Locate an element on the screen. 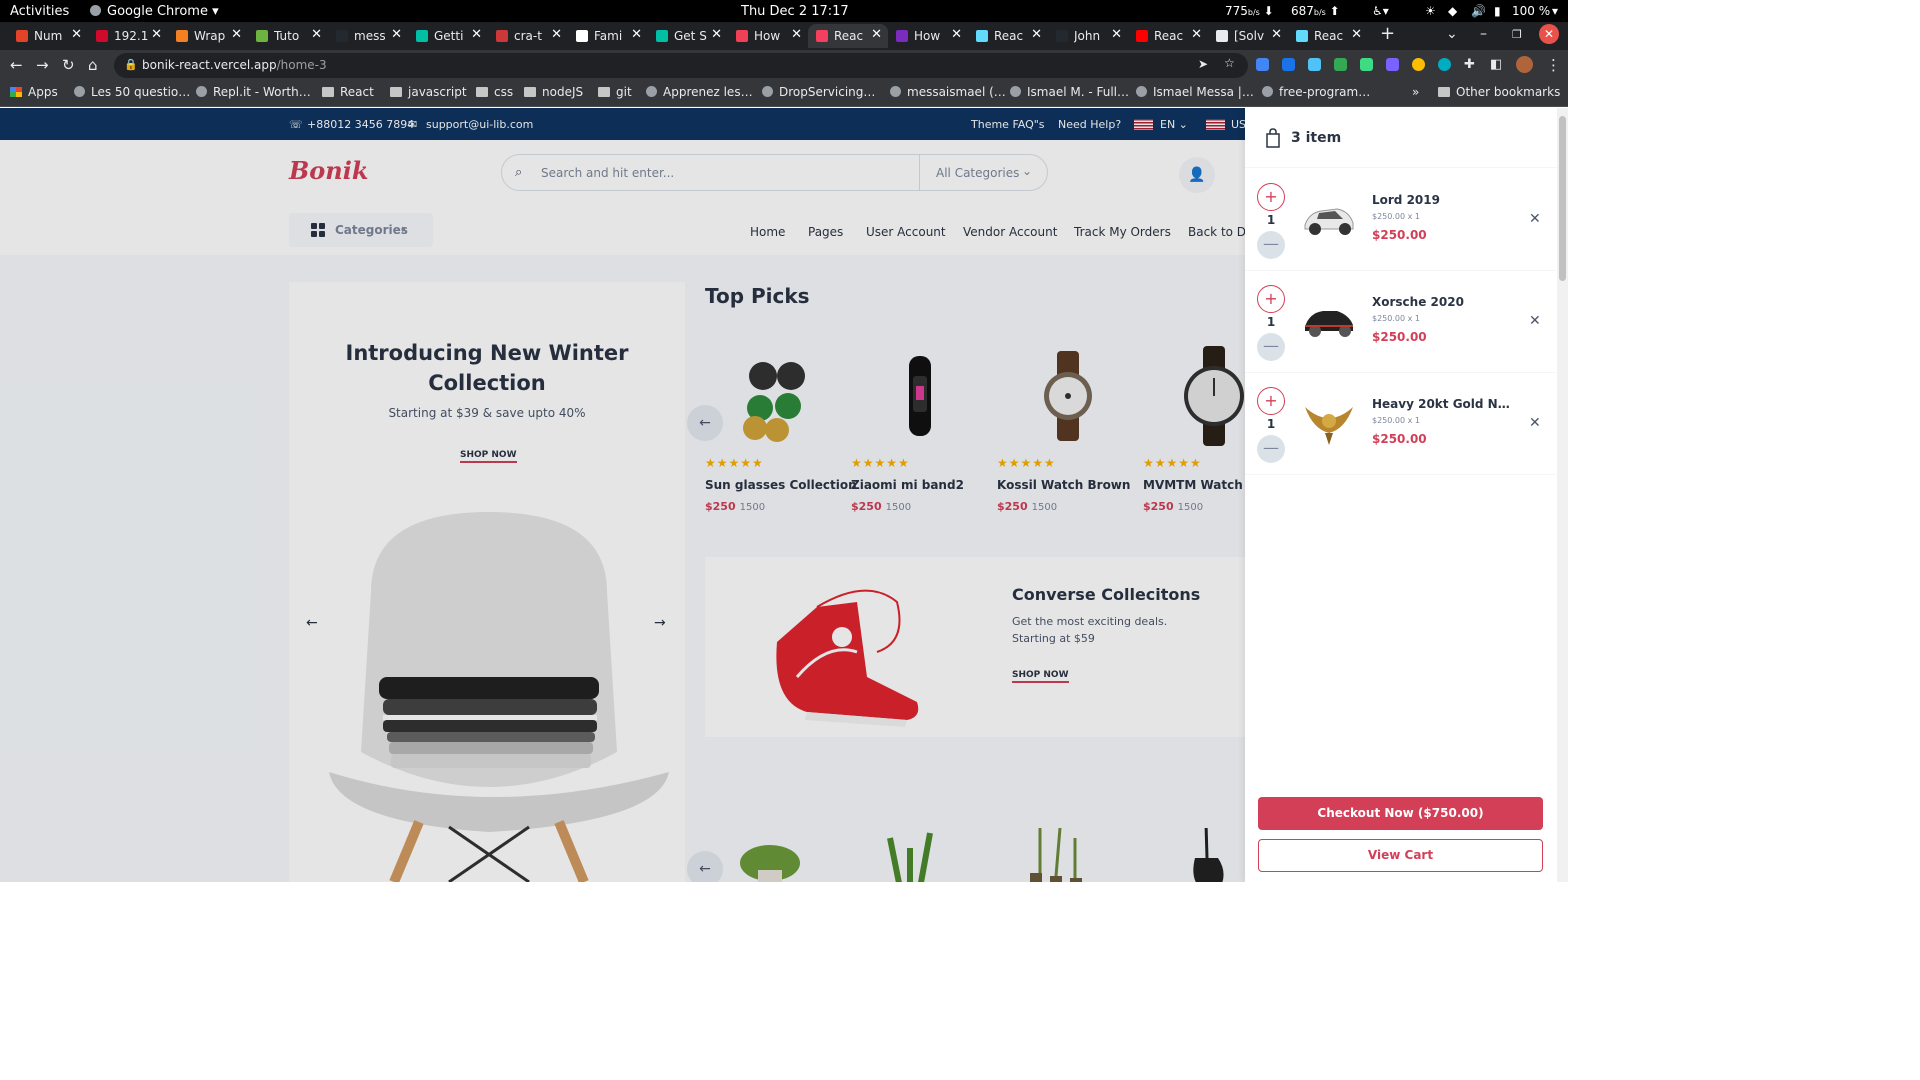 The height and width of the screenshot is (1080, 1920). activities-button: Activities is located at coordinates (39, 11).